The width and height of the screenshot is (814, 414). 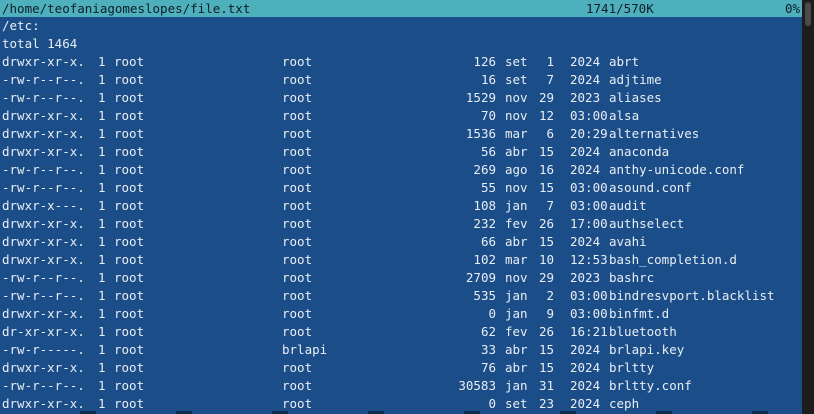 What do you see at coordinates (628, 241) in the screenshot?
I see `file-name: avahi` at bounding box center [628, 241].